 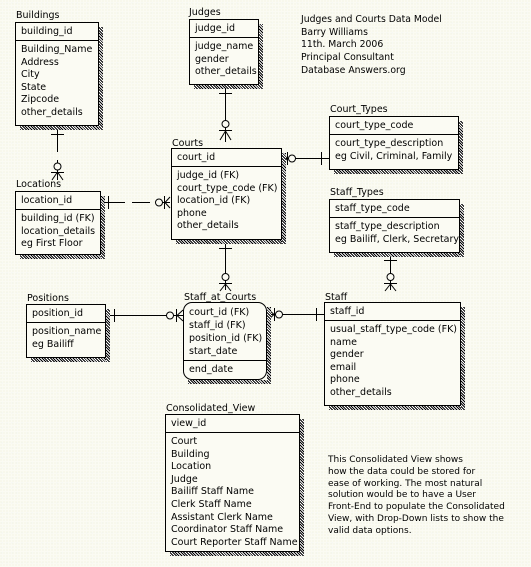 I want to click on attribute: State, so click(x=34, y=87).